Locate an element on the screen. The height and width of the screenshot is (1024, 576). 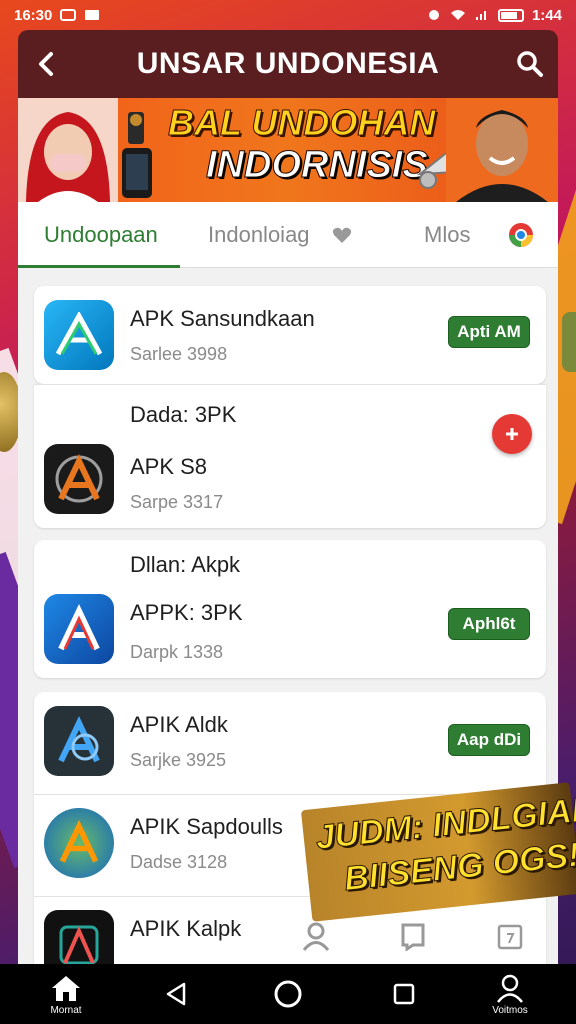
banner-title: BAL UNDOHAN is located at coordinates (301, 123).